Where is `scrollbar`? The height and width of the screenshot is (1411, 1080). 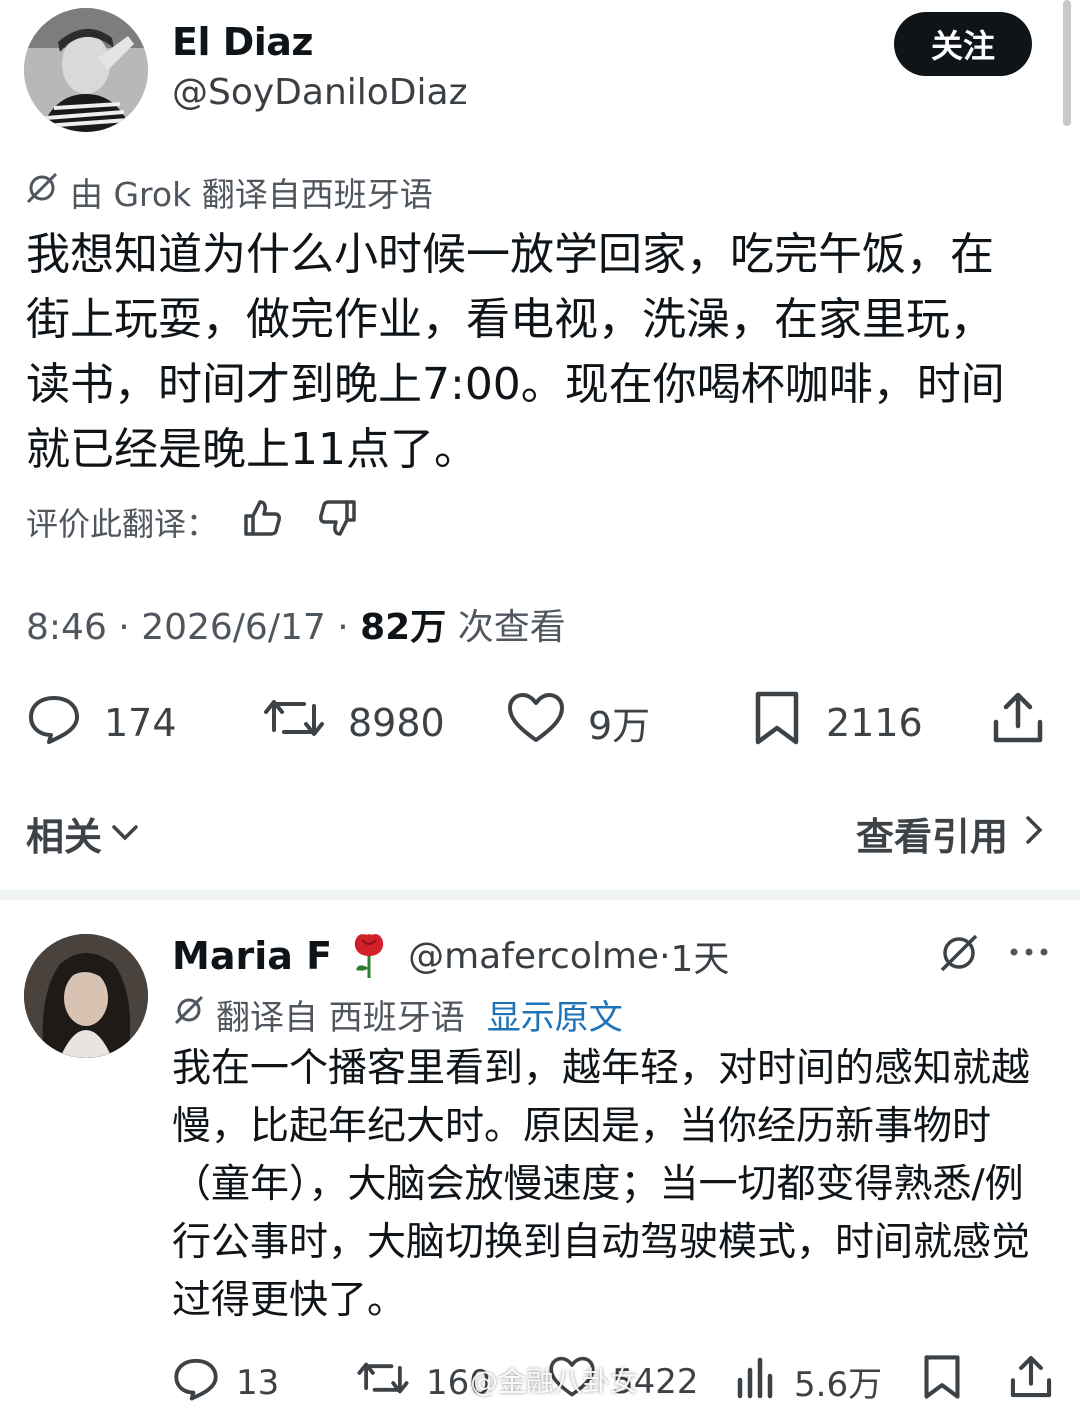
scrollbar is located at coordinates (1067, 63).